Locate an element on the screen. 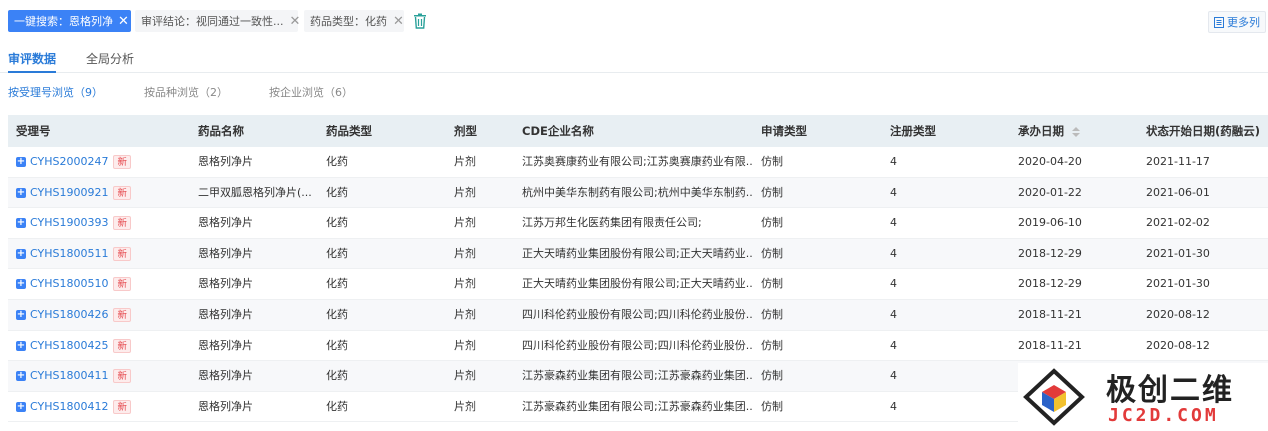 The image size is (1268, 431). cell-acceptance-no: + CYHS1900393 新 is located at coordinates (73, 223).